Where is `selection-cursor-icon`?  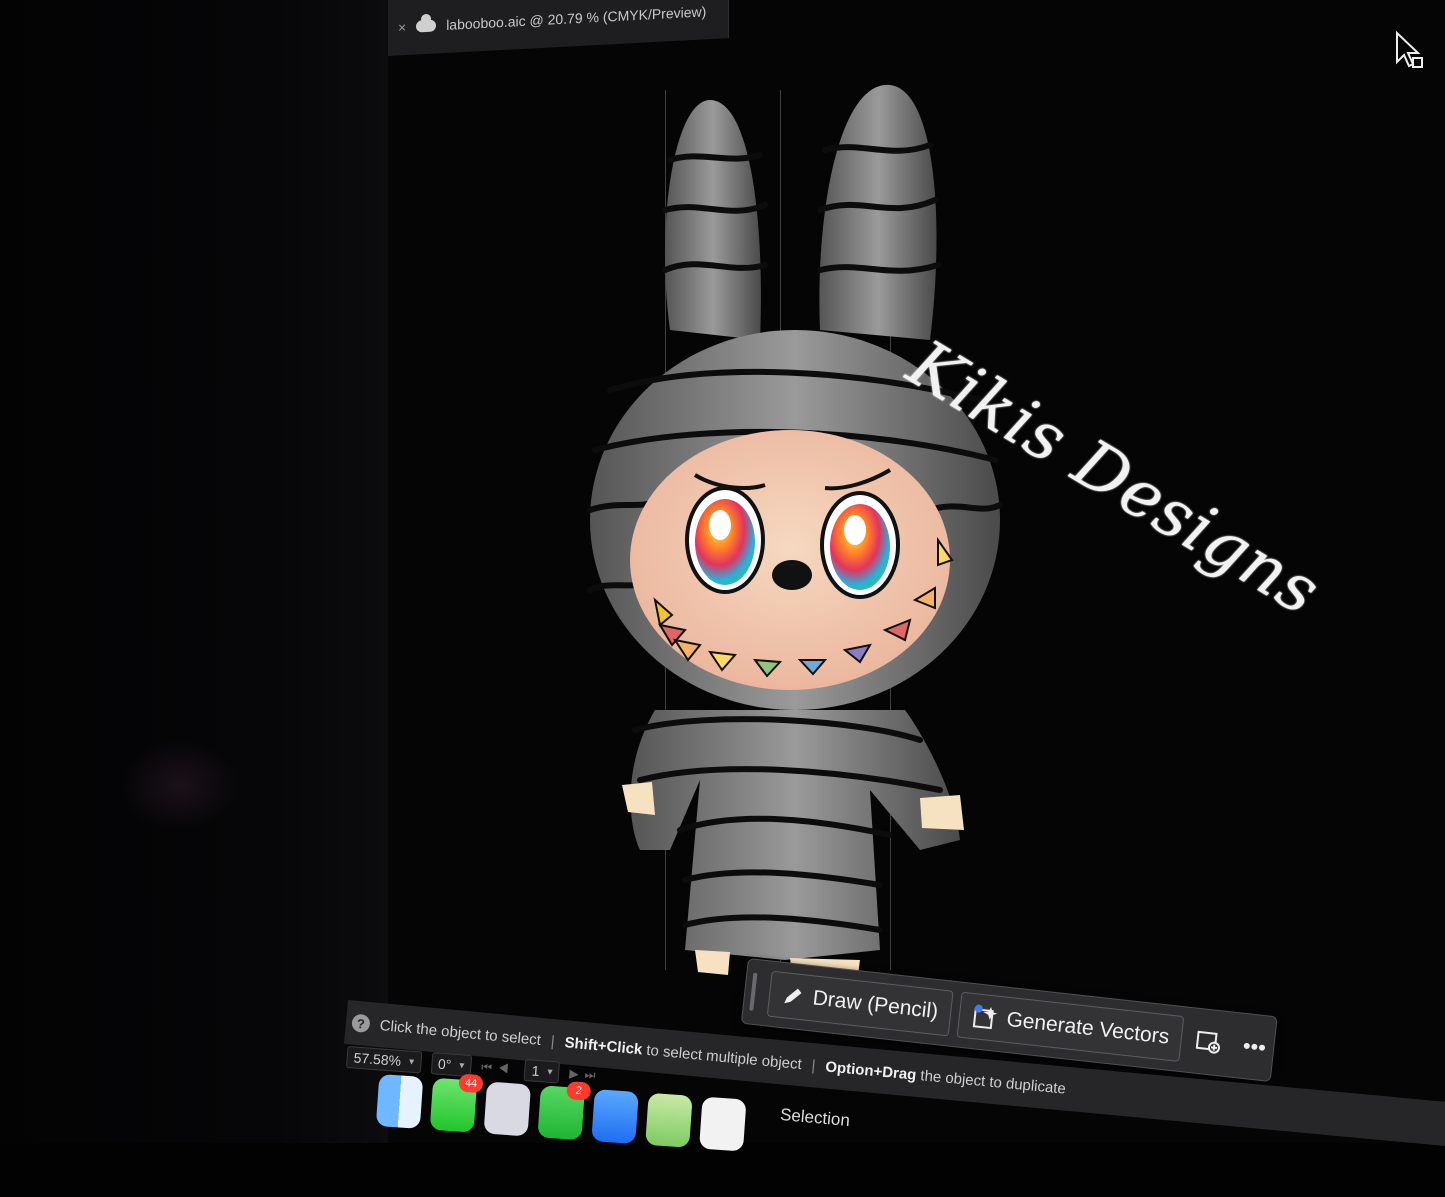 selection-cursor-icon is located at coordinates (1409, 49).